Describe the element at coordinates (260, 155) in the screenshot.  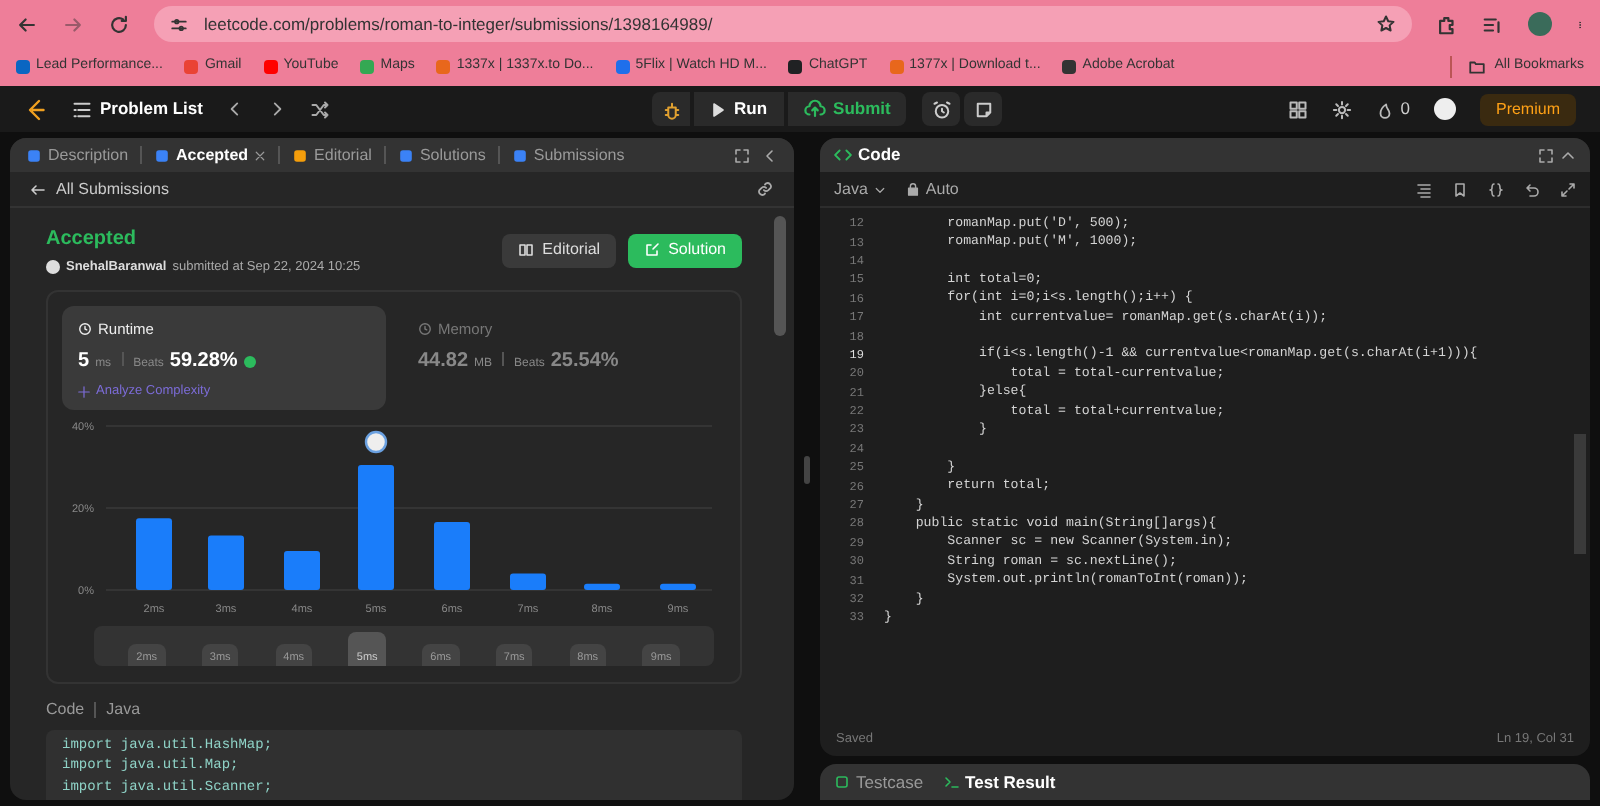
I see `close-icon` at that location.